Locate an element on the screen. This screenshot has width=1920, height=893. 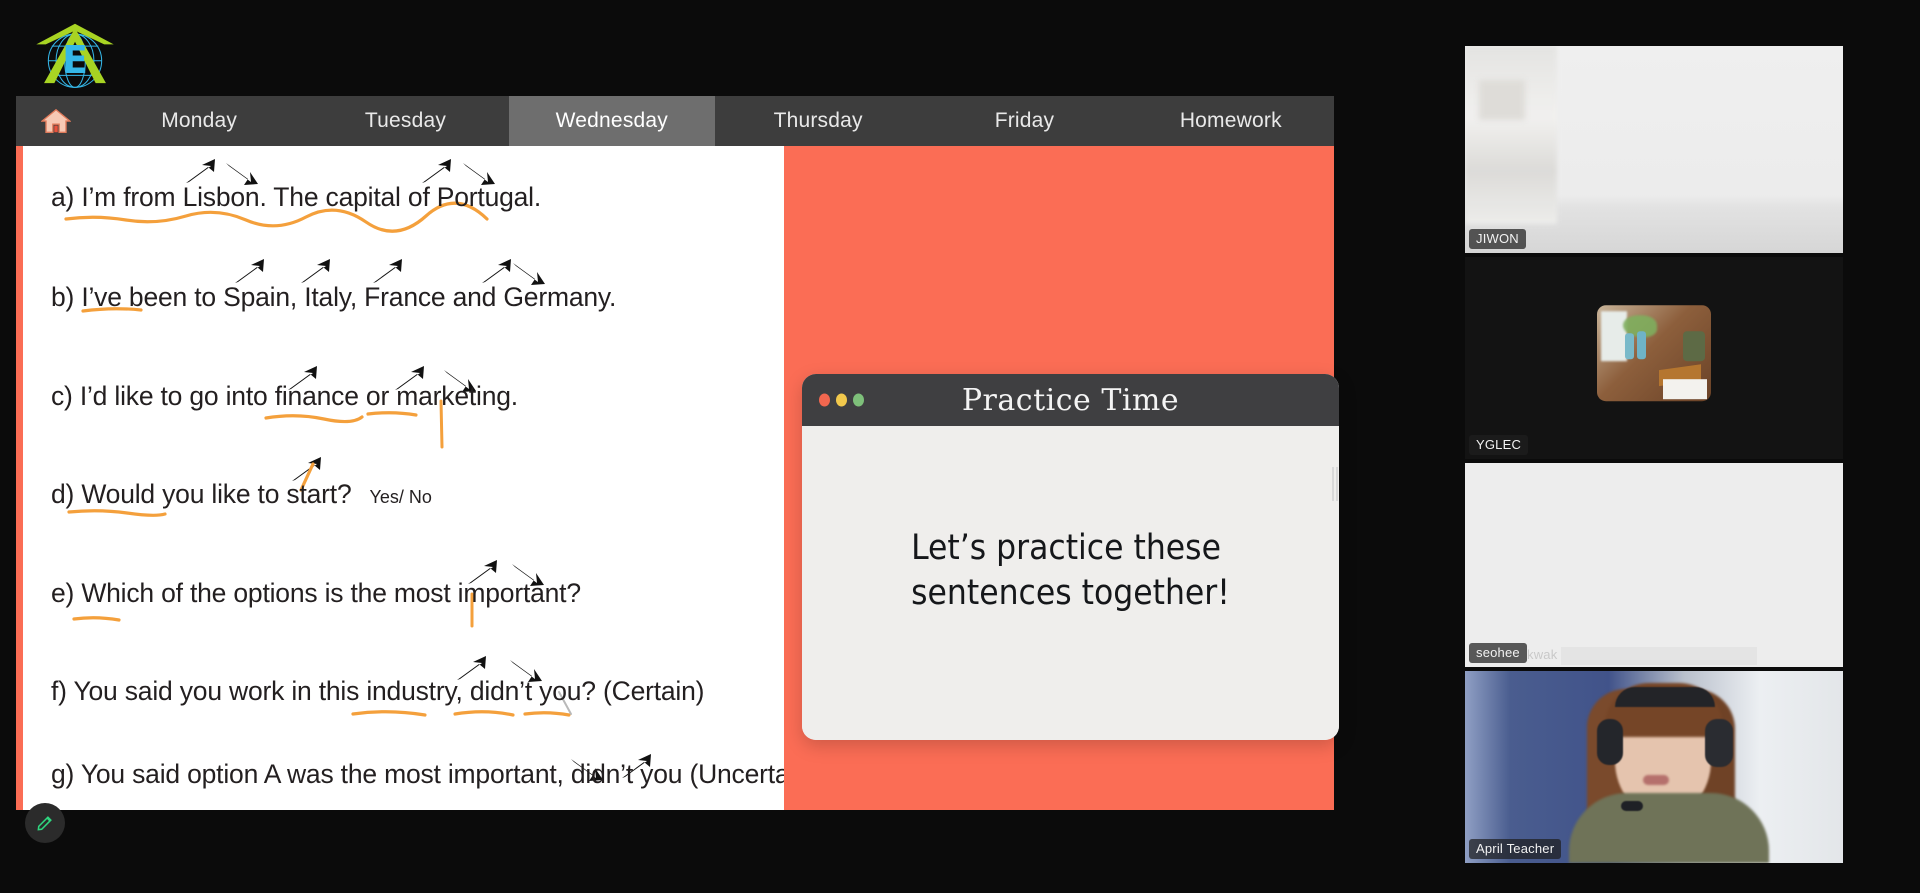
tab-friday: Friday is located at coordinates (1024, 121).